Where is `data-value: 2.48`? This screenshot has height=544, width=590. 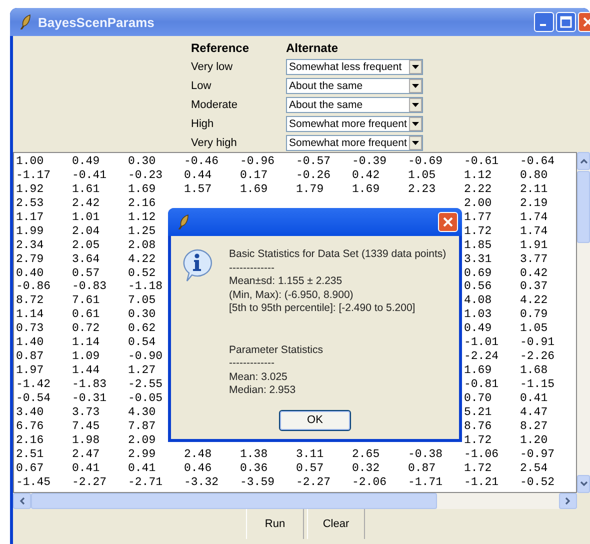 data-value: 2.48 is located at coordinates (198, 454).